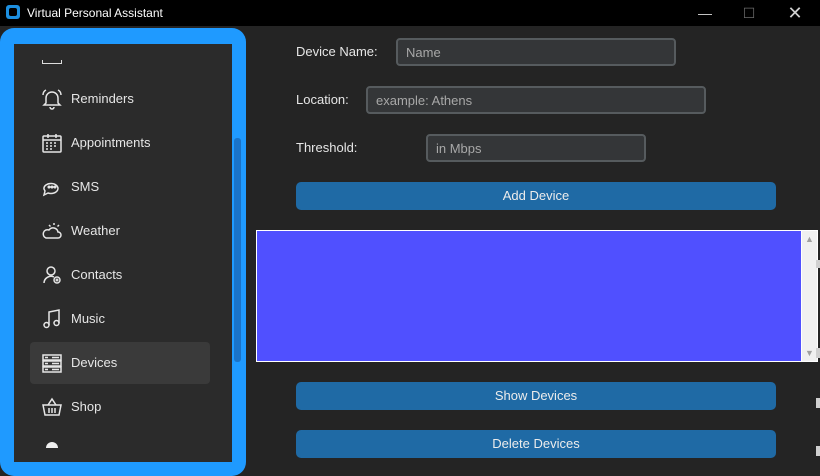 The height and width of the screenshot is (476, 820). Describe the element at coordinates (95, 13) in the screenshot. I see `window-title: Virtual Personal Assistant` at that location.